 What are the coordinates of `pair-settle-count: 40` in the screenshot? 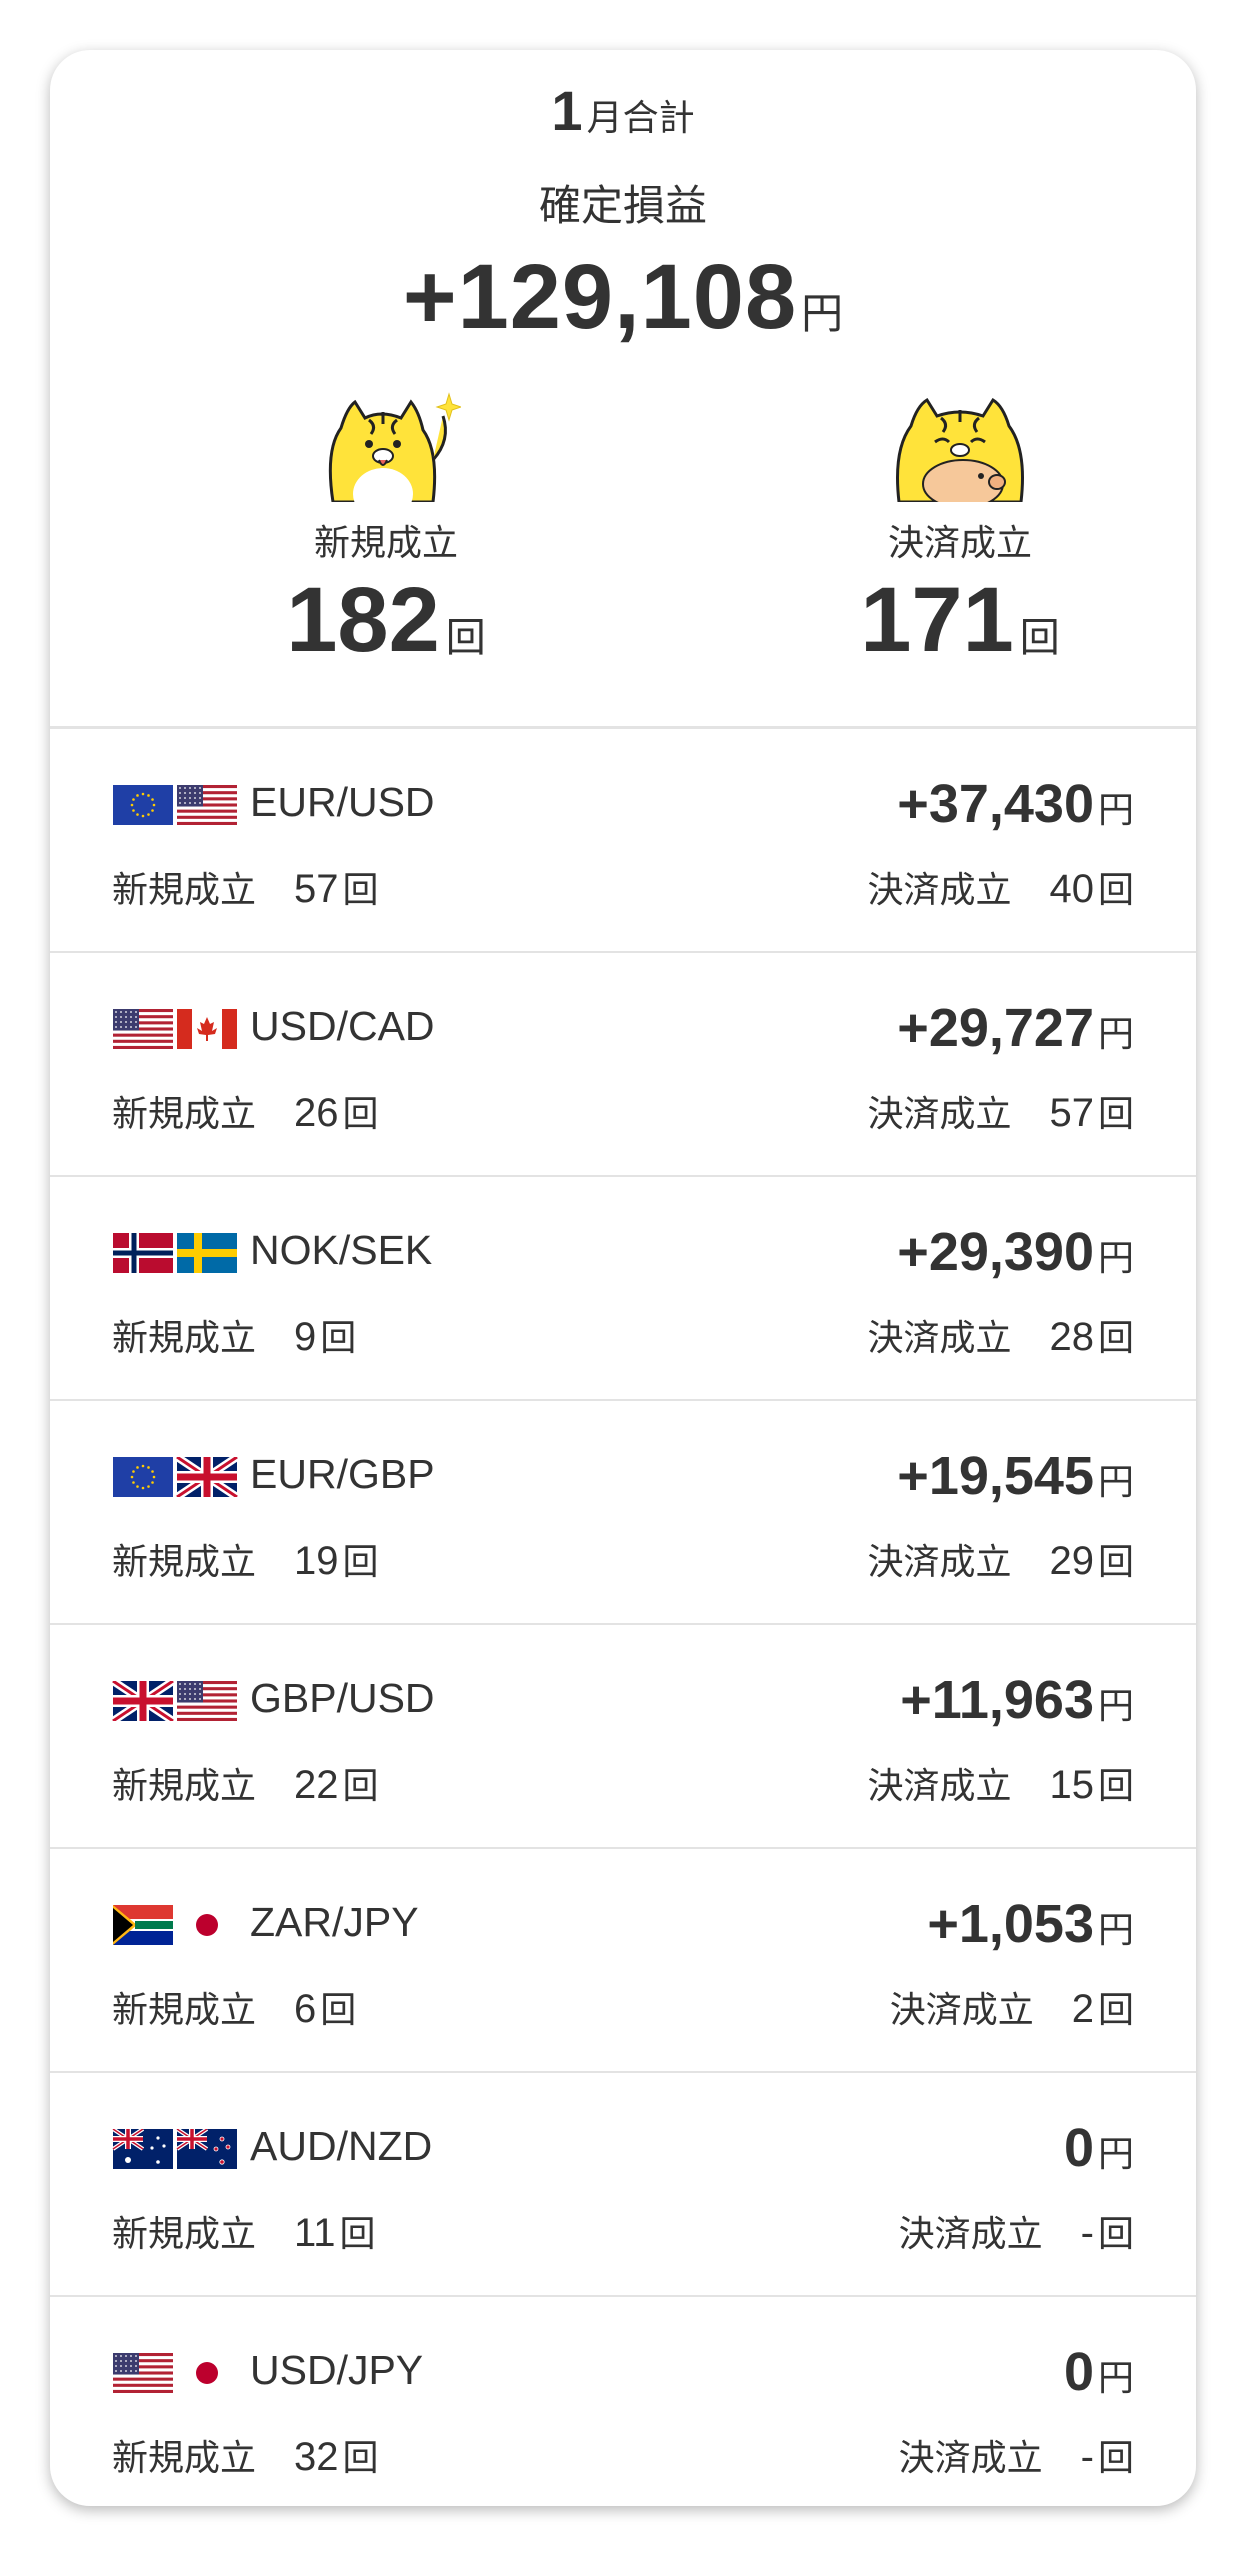 It's located at (1071, 889).